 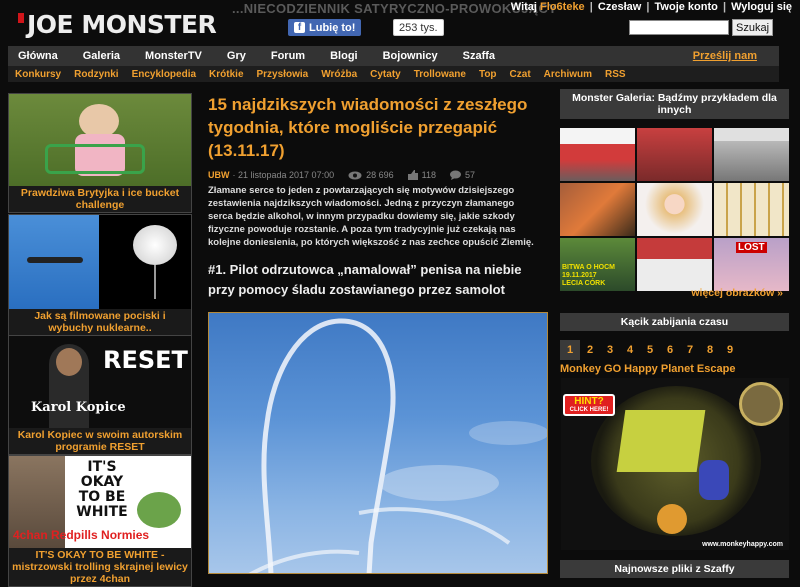 I want to click on subnav-trollowane: Trollowane, so click(x=440, y=74).